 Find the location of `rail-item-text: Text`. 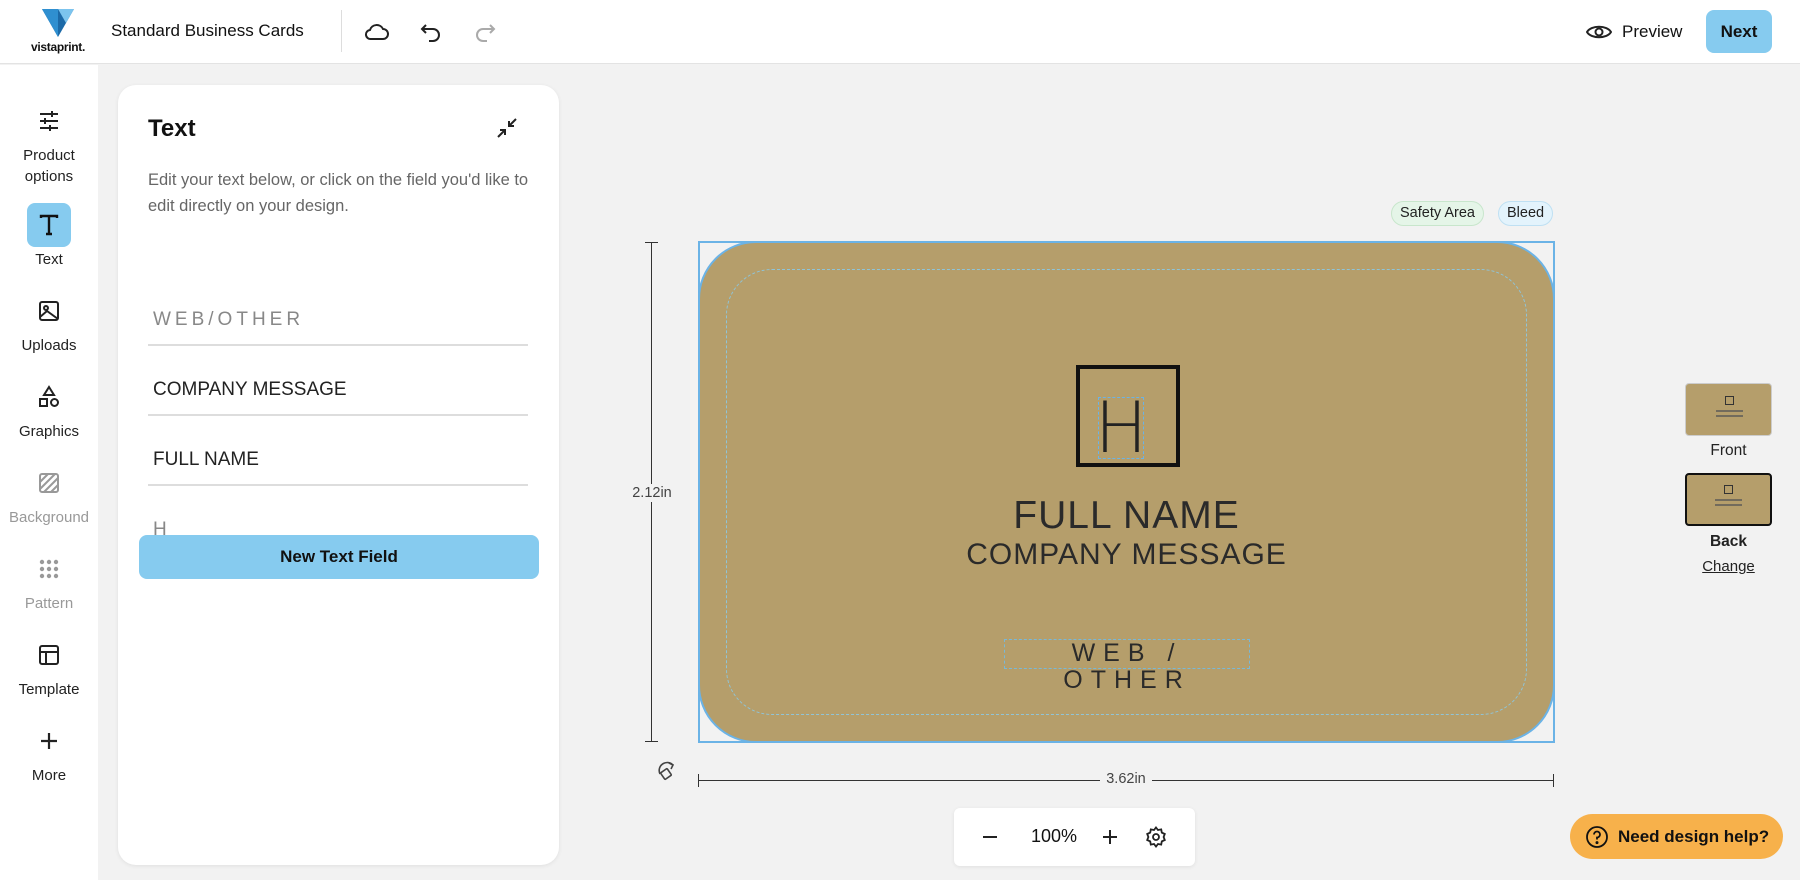

rail-item-text: Text is located at coordinates (49, 236).